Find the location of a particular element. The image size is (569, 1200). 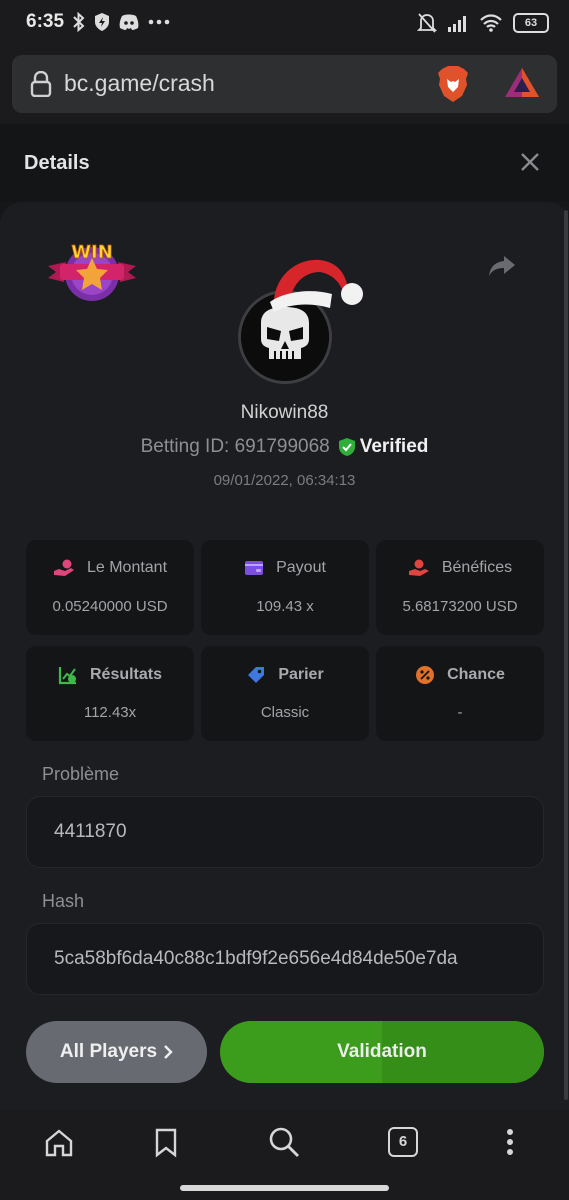

money-hand-icon is located at coordinates (418, 567).